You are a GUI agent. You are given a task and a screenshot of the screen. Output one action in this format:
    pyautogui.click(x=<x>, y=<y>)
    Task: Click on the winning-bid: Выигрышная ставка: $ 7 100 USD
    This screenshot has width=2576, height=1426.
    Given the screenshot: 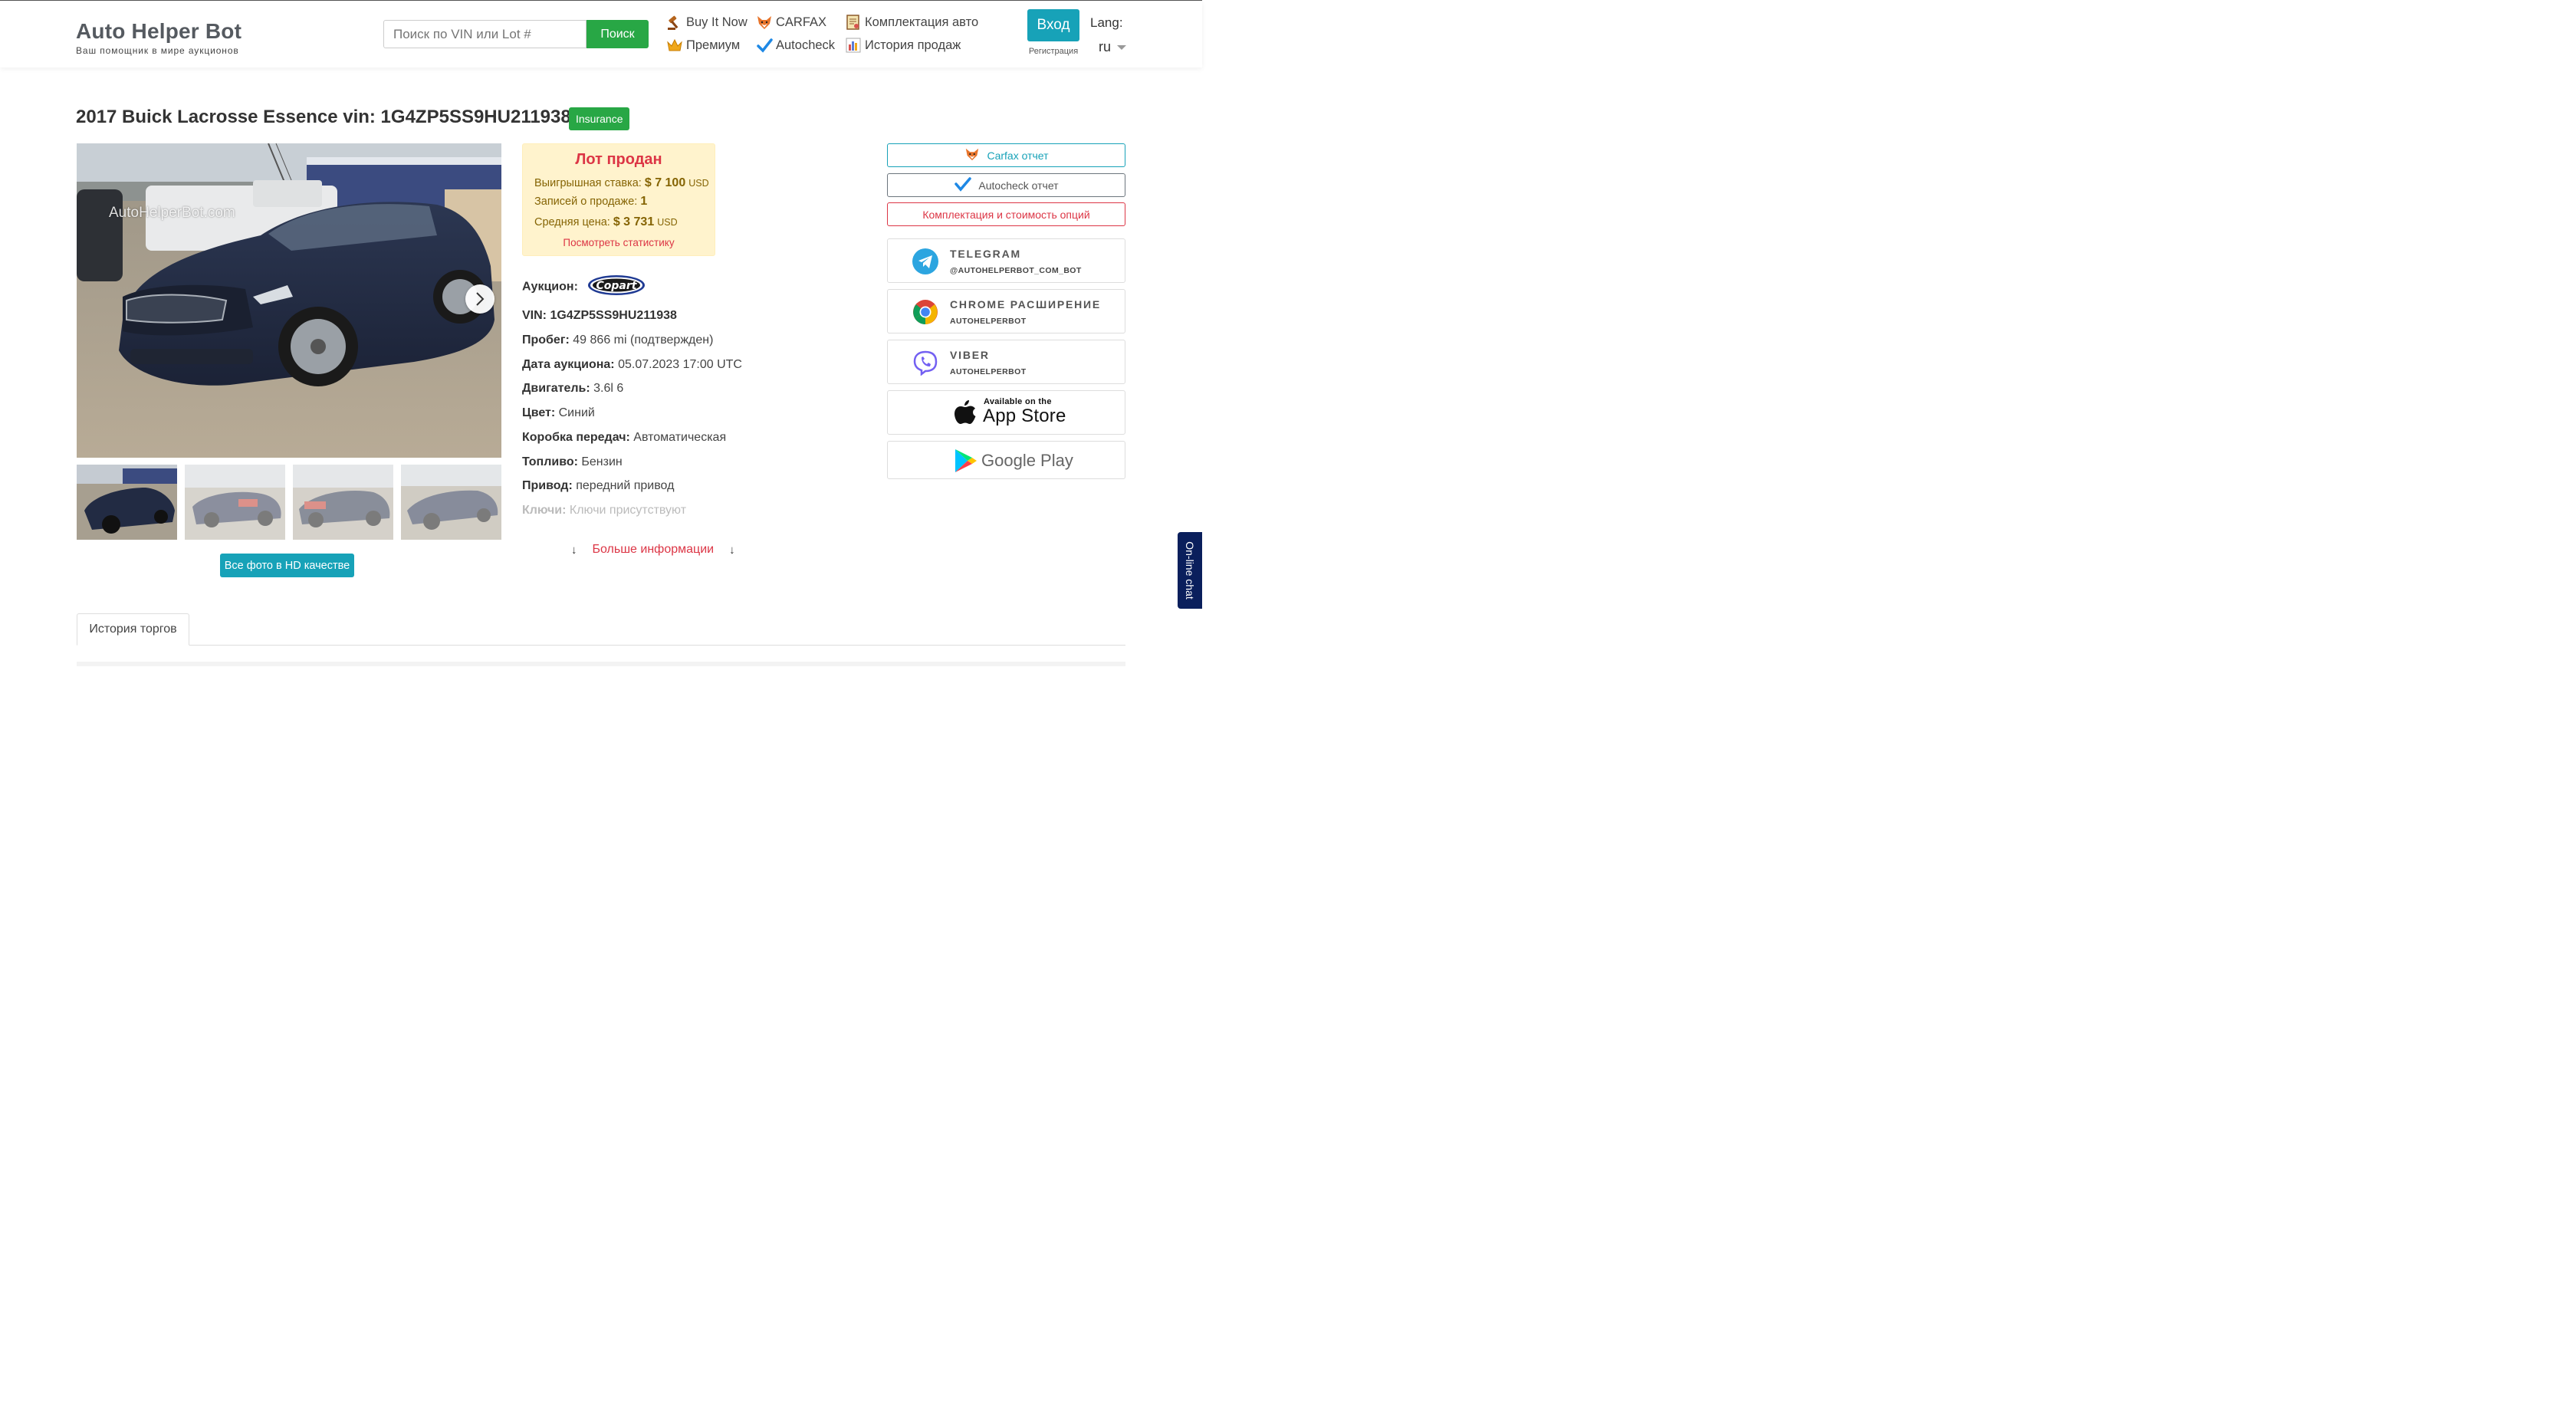 What is the action you would take?
    pyautogui.click(x=622, y=183)
    